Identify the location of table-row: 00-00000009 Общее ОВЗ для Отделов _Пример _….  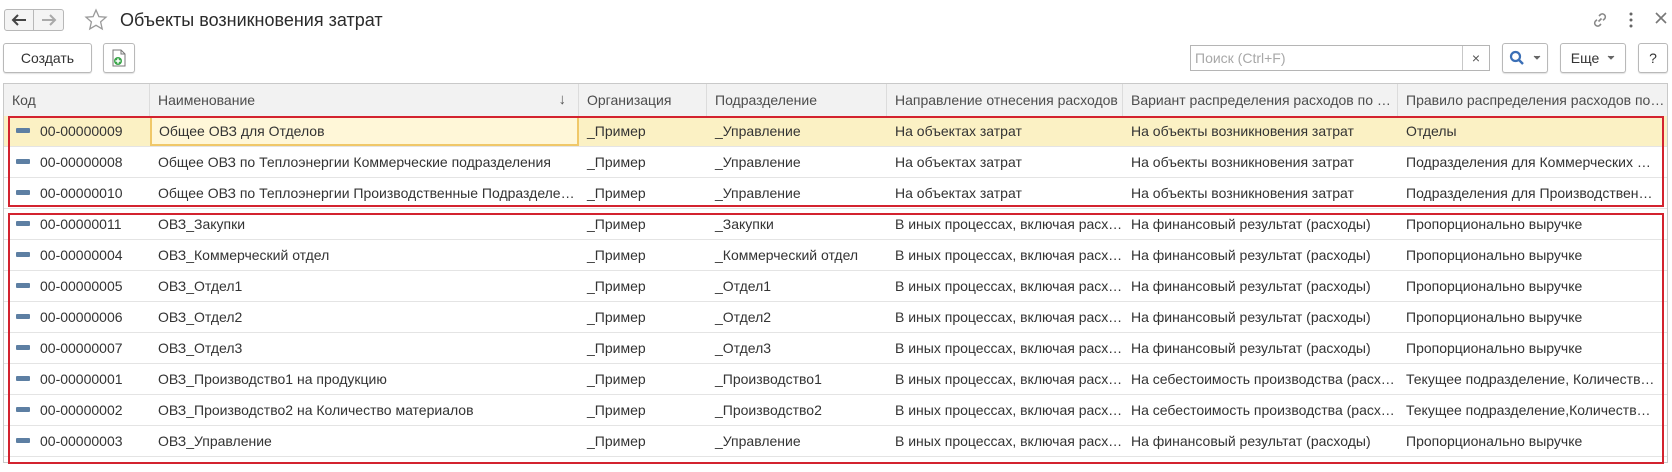
(835, 131).